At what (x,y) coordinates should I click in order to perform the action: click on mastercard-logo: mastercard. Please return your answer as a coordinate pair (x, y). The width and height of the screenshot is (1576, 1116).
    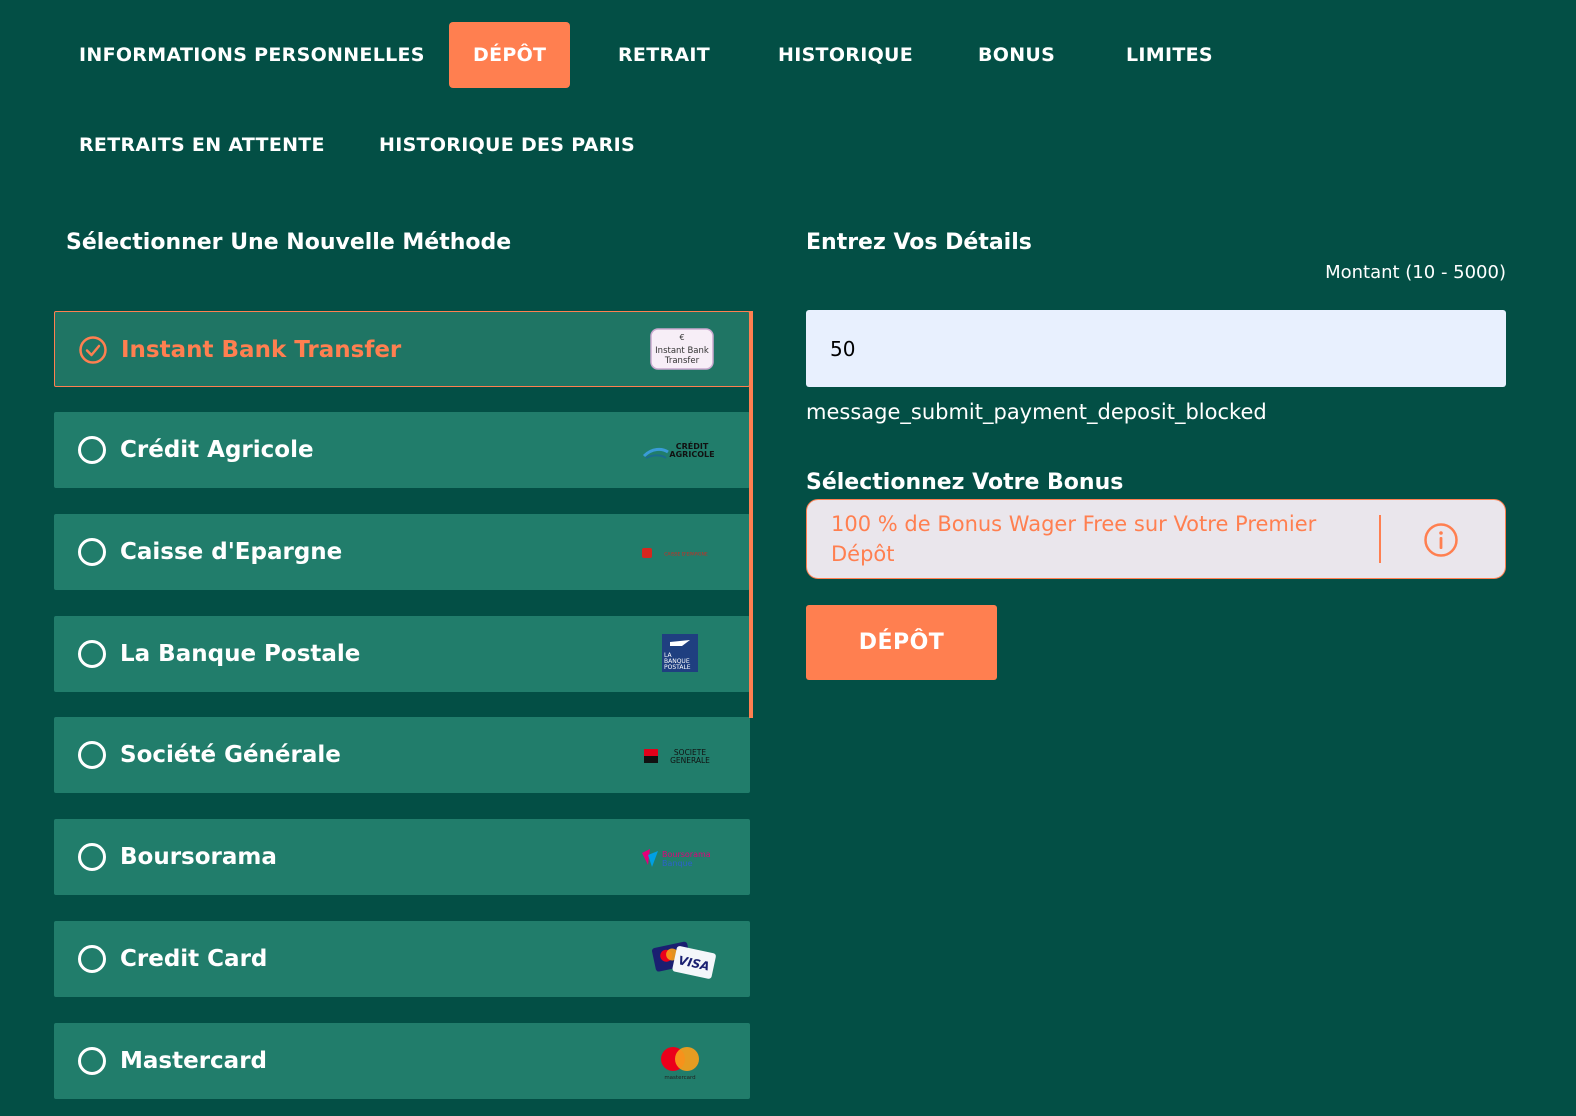
    Looking at the image, I should click on (680, 1064).